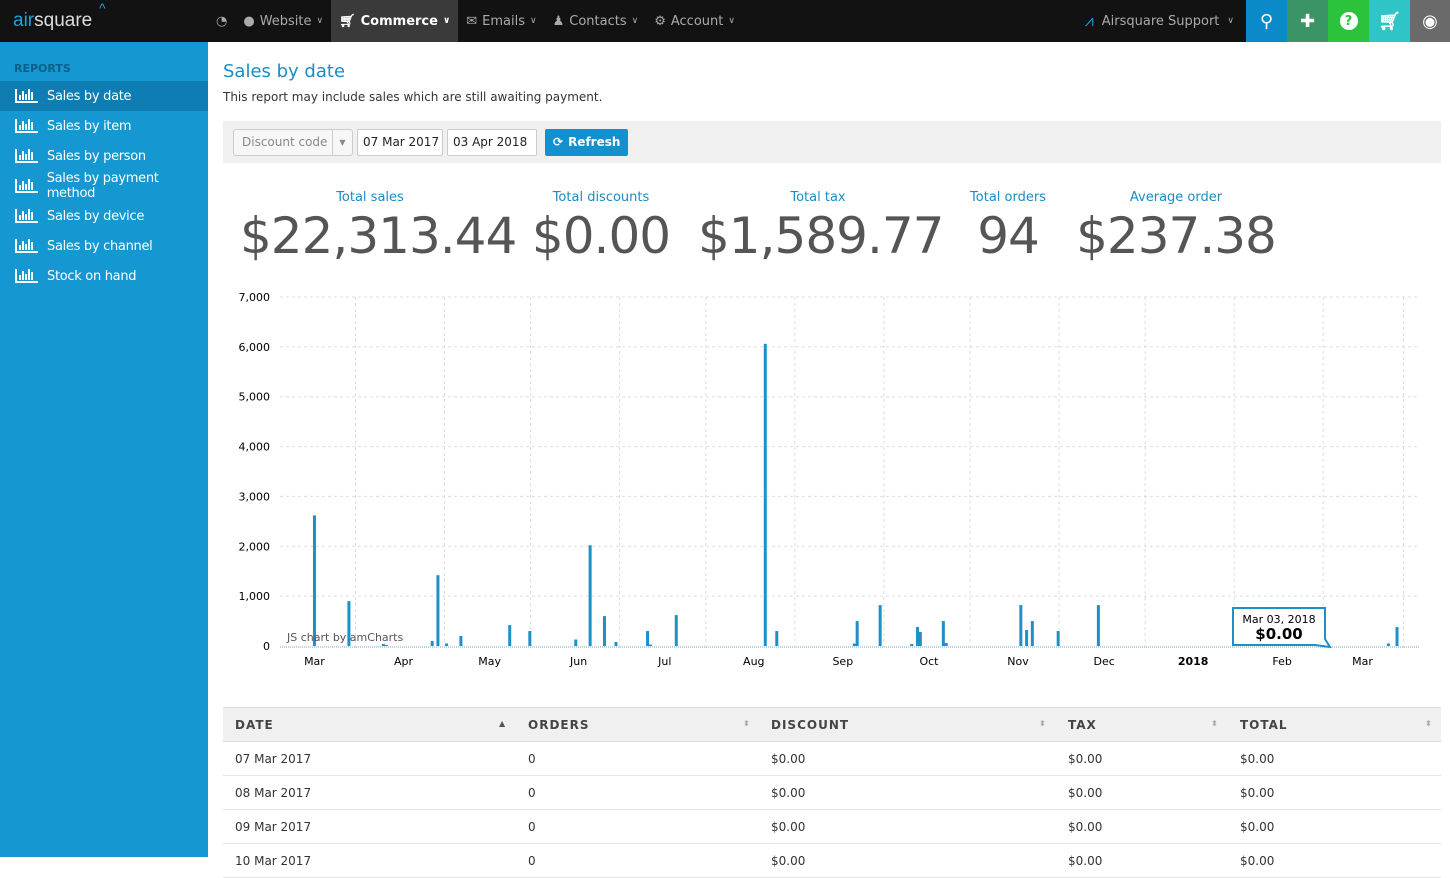  What do you see at coordinates (810, 724) in the screenshot?
I see `col-discount: DISCOUNT` at bounding box center [810, 724].